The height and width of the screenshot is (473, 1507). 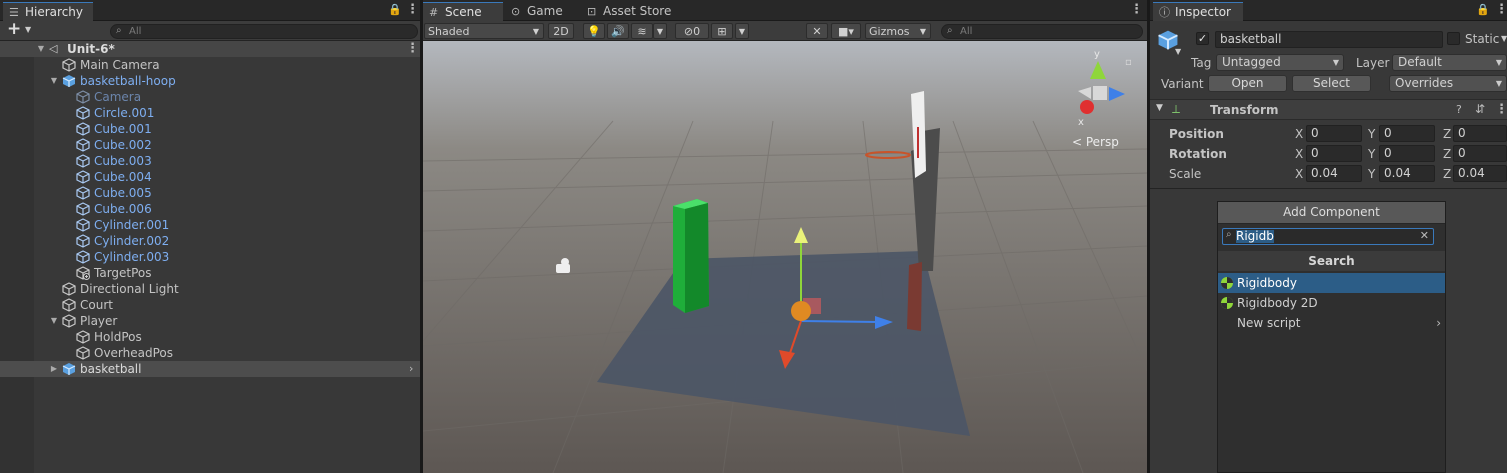 What do you see at coordinates (210, 97) in the screenshot?
I see `list-item: Camera` at bounding box center [210, 97].